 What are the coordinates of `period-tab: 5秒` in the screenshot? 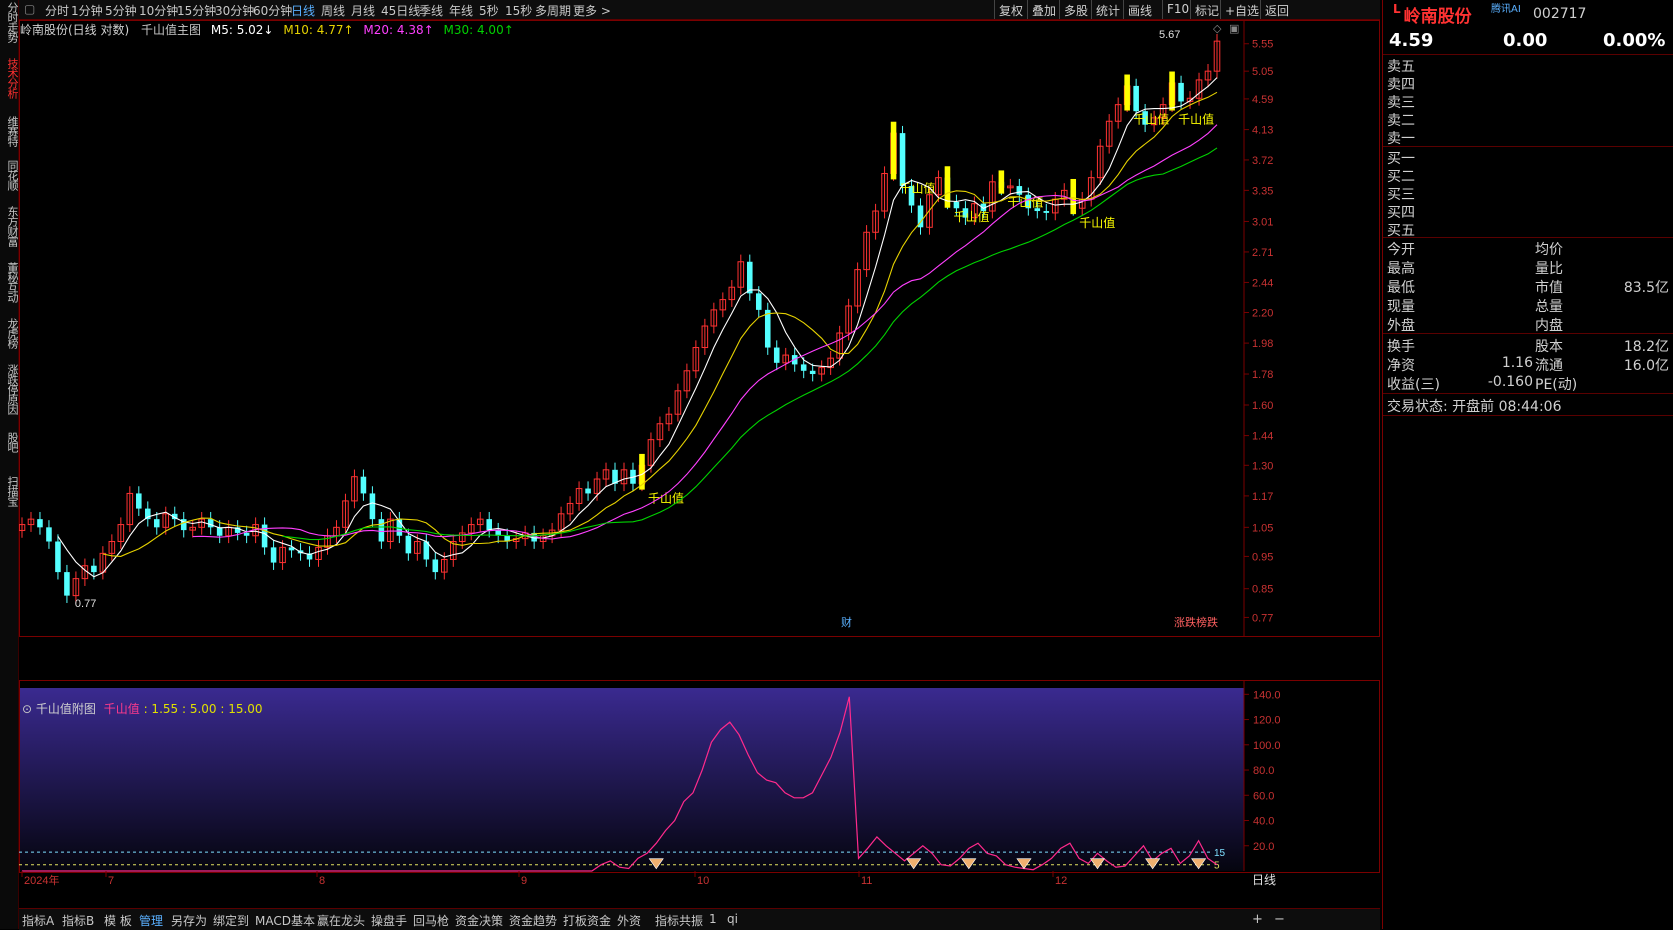 It's located at (489, 10).